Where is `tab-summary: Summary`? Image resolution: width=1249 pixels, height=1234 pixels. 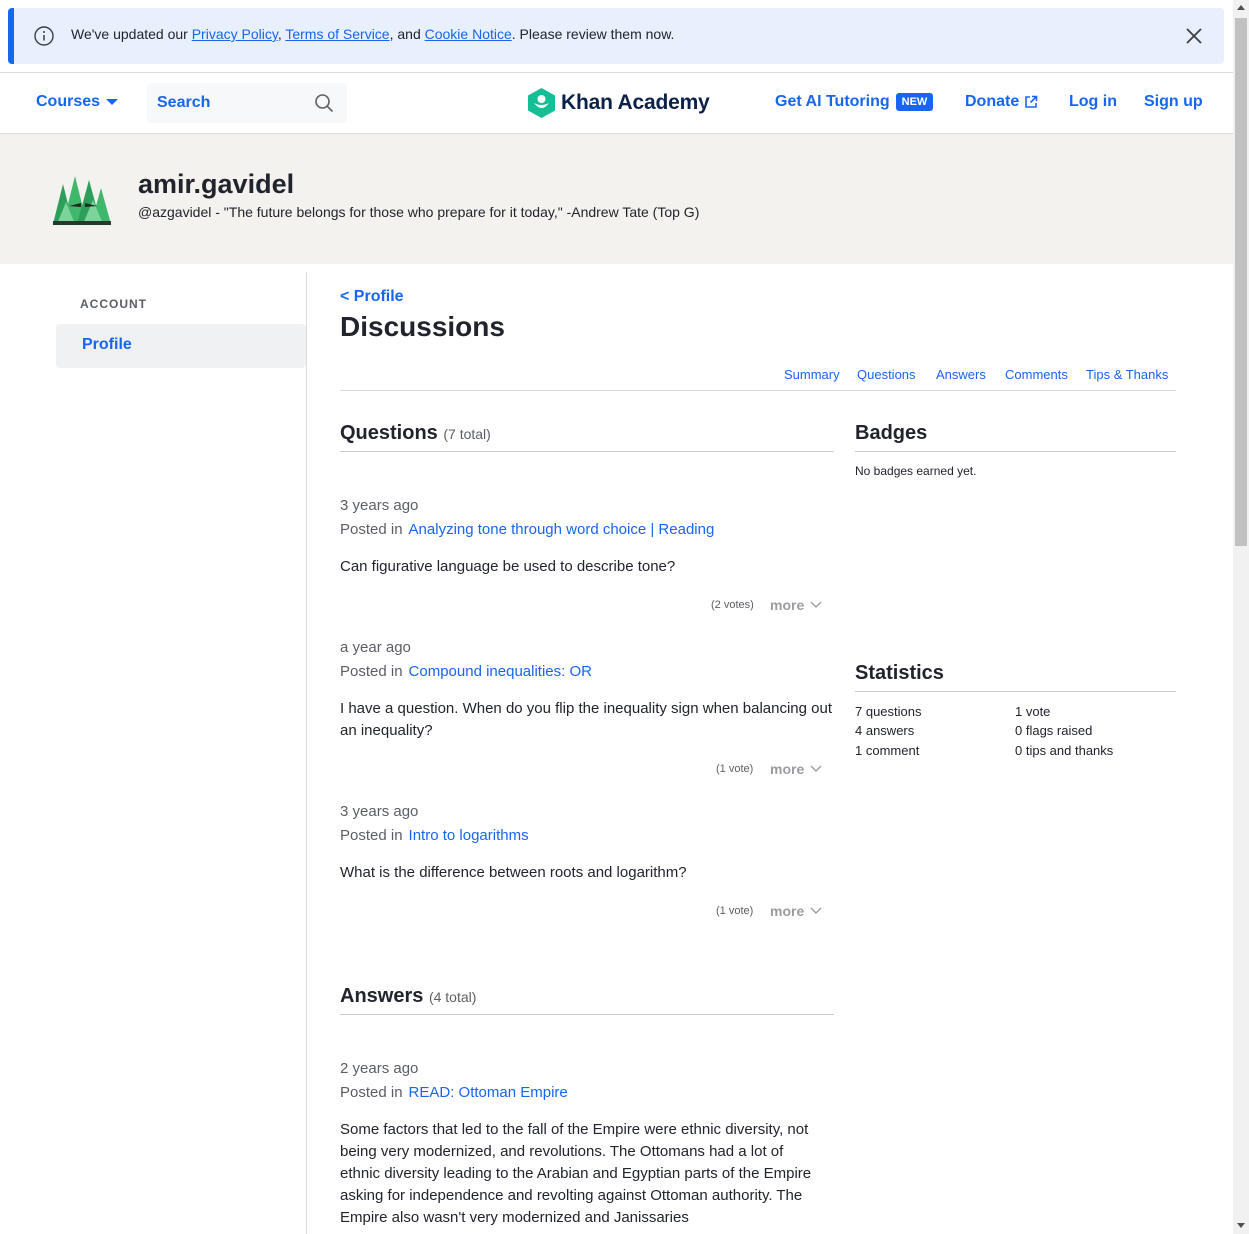 tab-summary: Summary is located at coordinates (812, 374).